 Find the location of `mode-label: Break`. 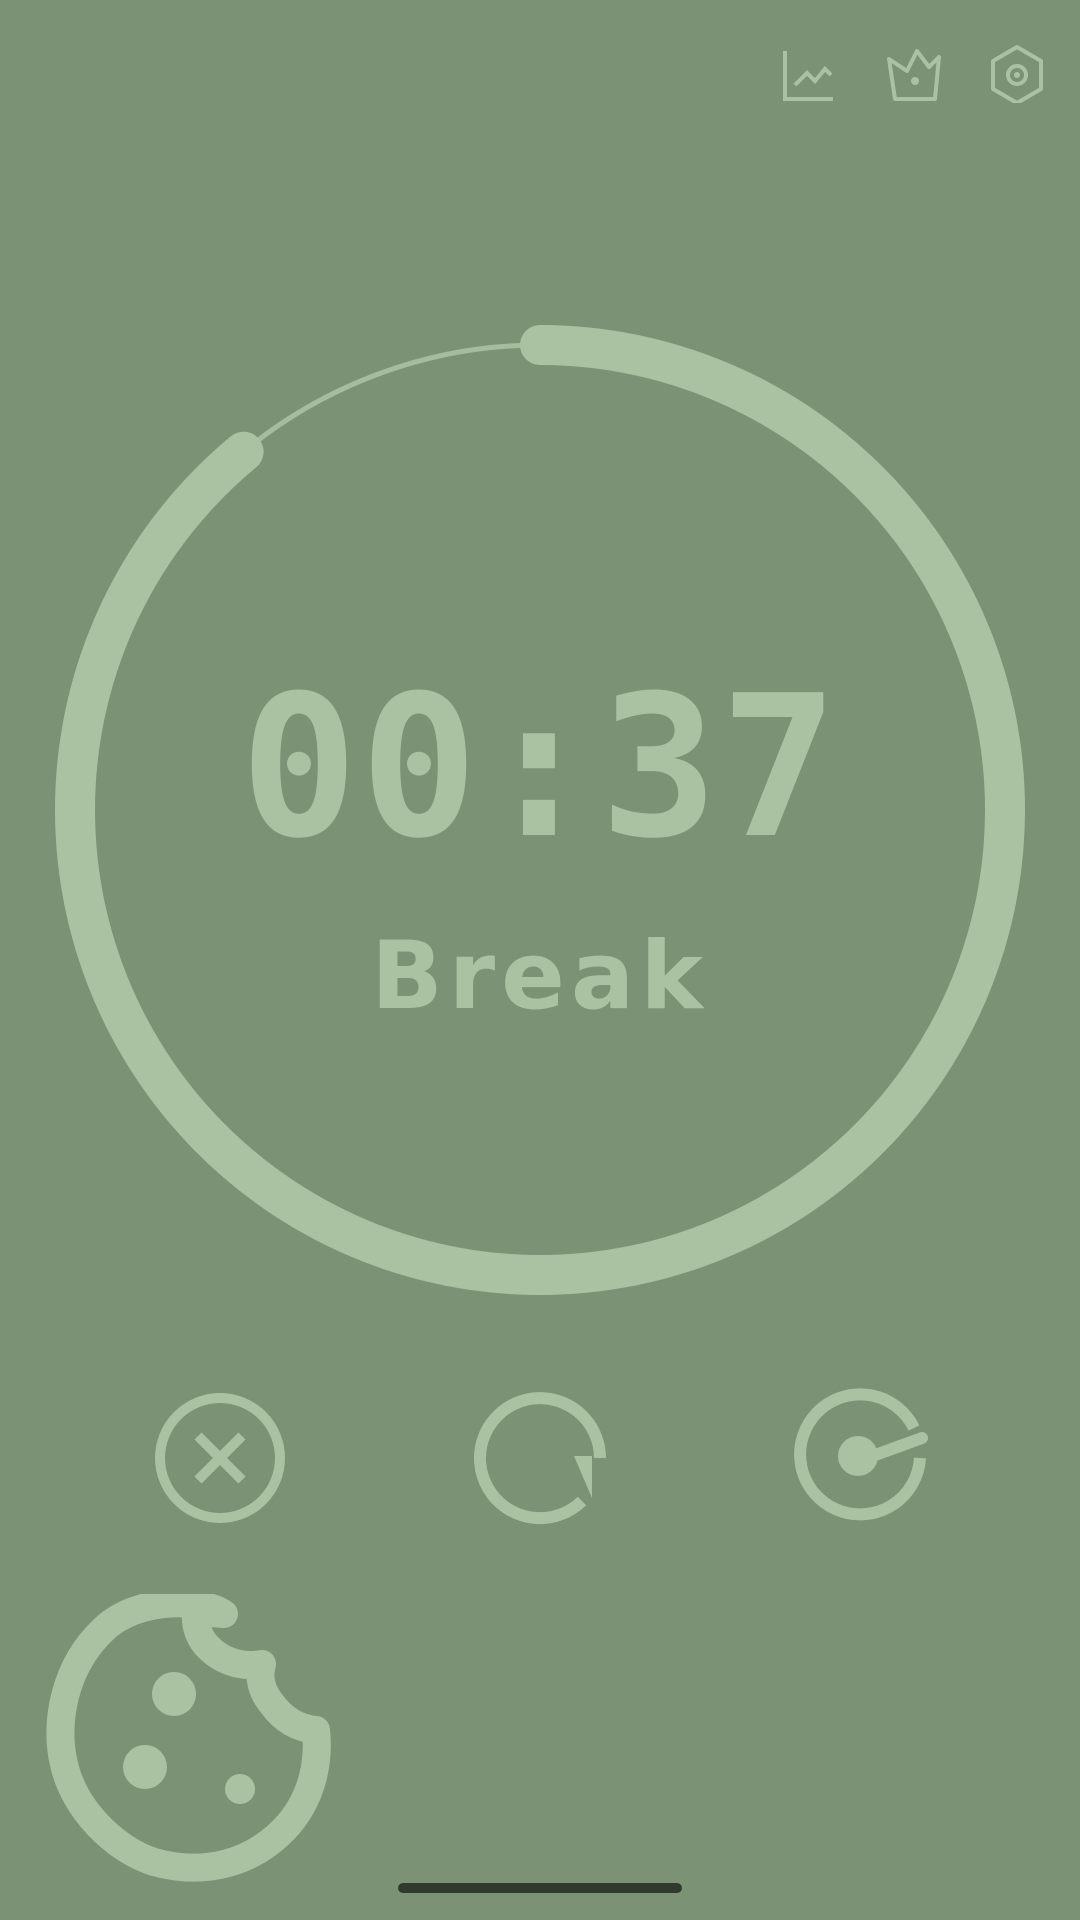

mode-label: Break is located at coordinates (540, 976).